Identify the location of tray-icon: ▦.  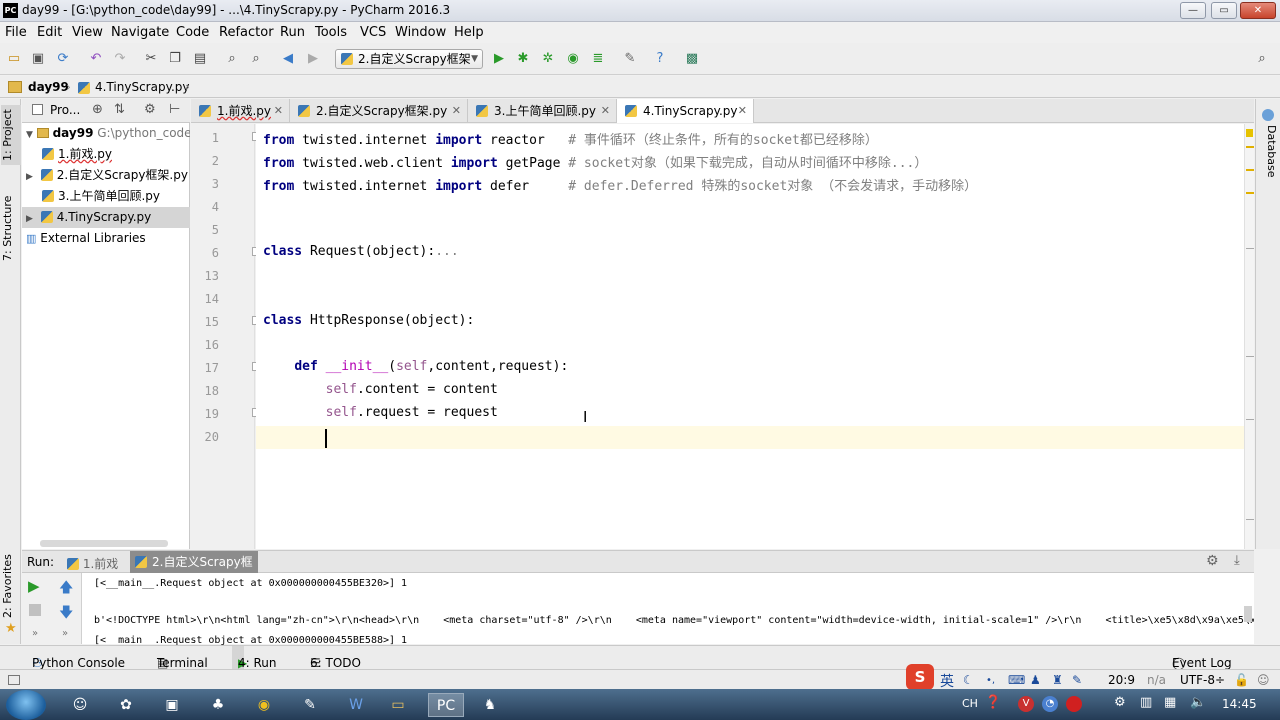
(1170, 702).